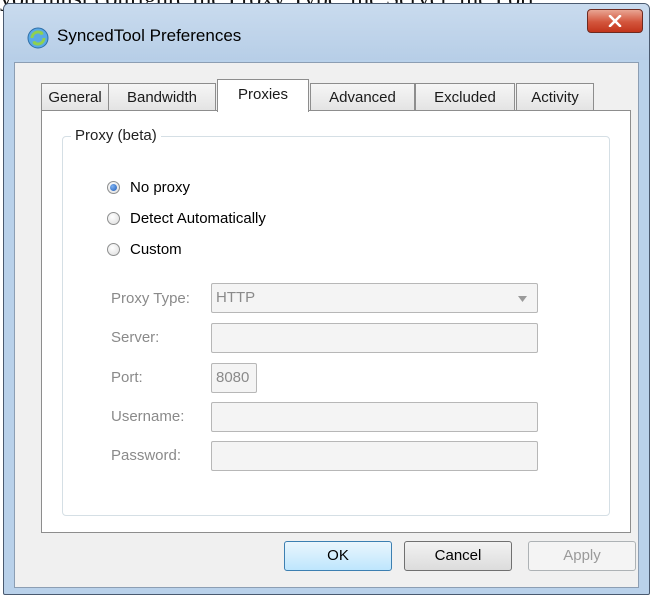 The height and width of the screenshot is (598, 653). Describe the element at coordinates (156, 249) in the screenshot. I see `radio-label-custom: Custom` at that location.